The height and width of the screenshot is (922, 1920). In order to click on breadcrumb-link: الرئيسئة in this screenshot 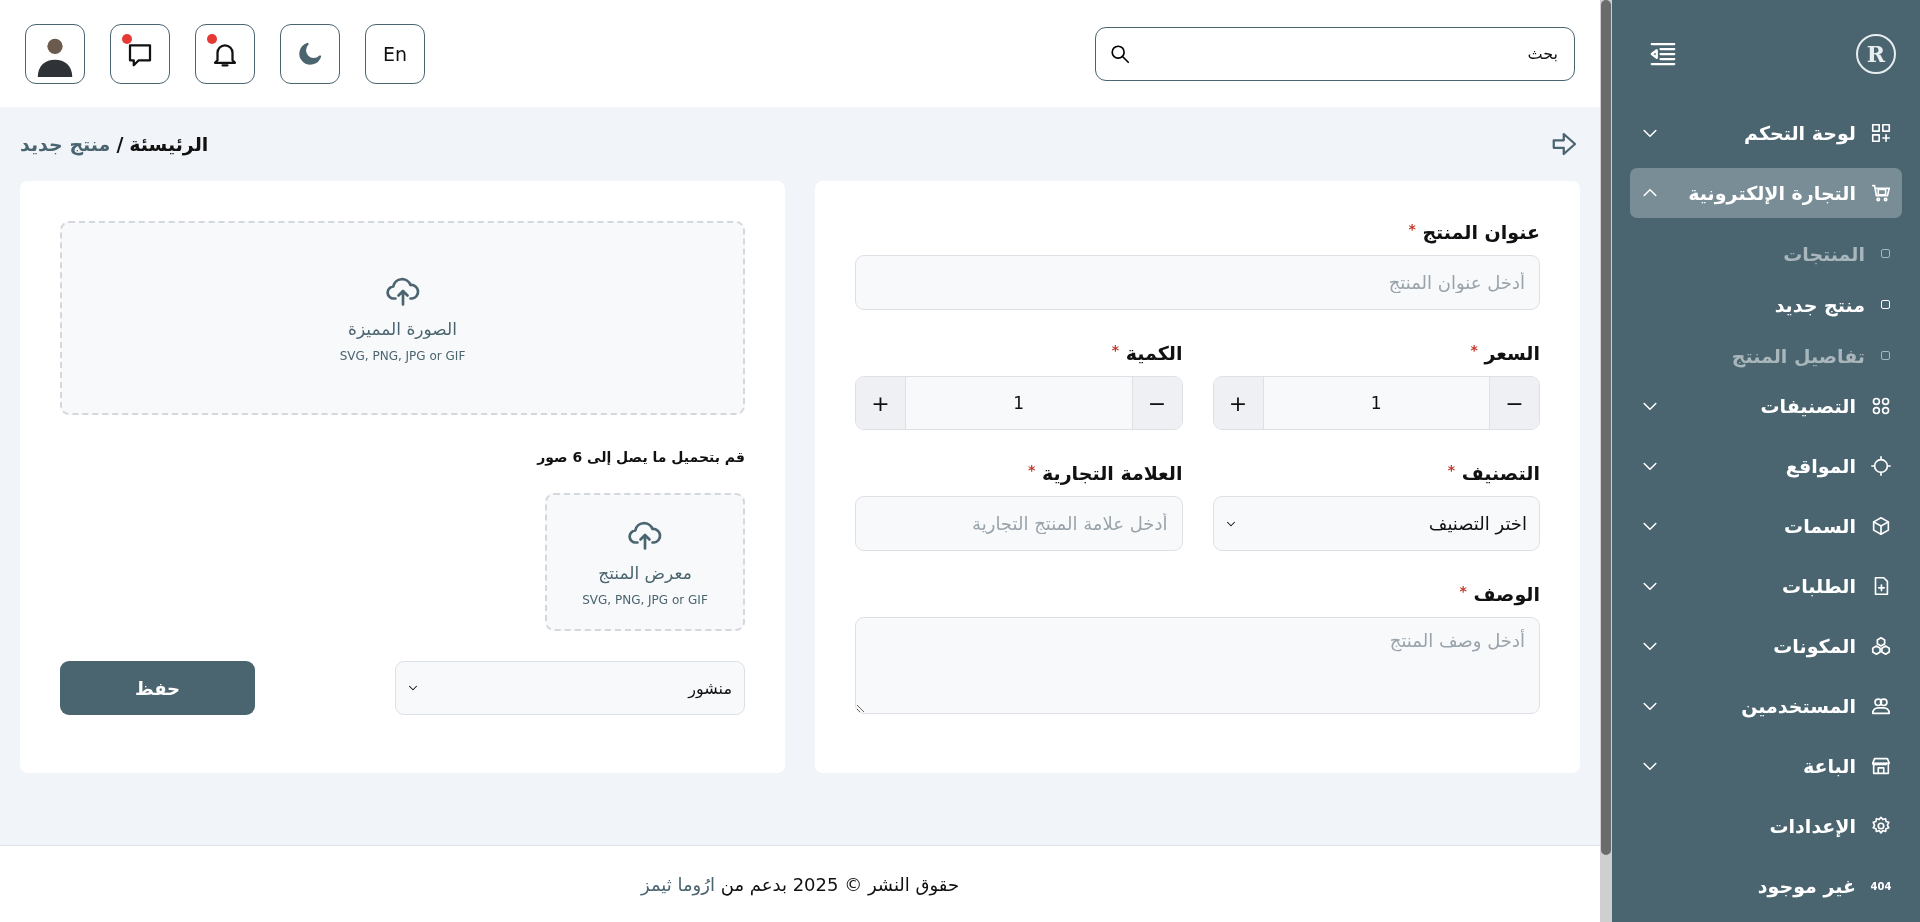, I will do `click(169, 144)`.